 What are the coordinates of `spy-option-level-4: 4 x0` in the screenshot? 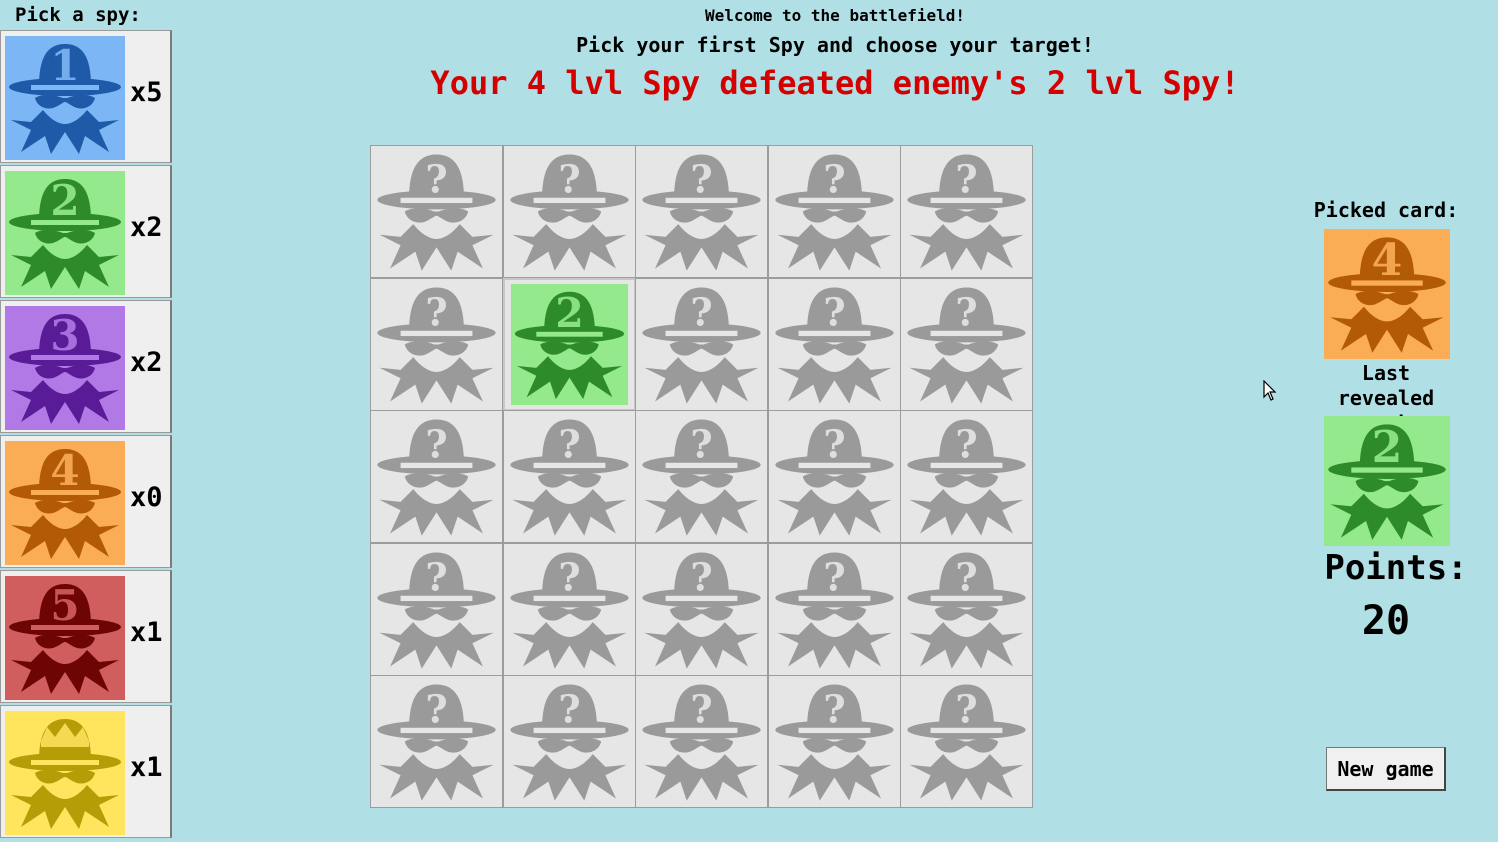 It's located at (86, 501).